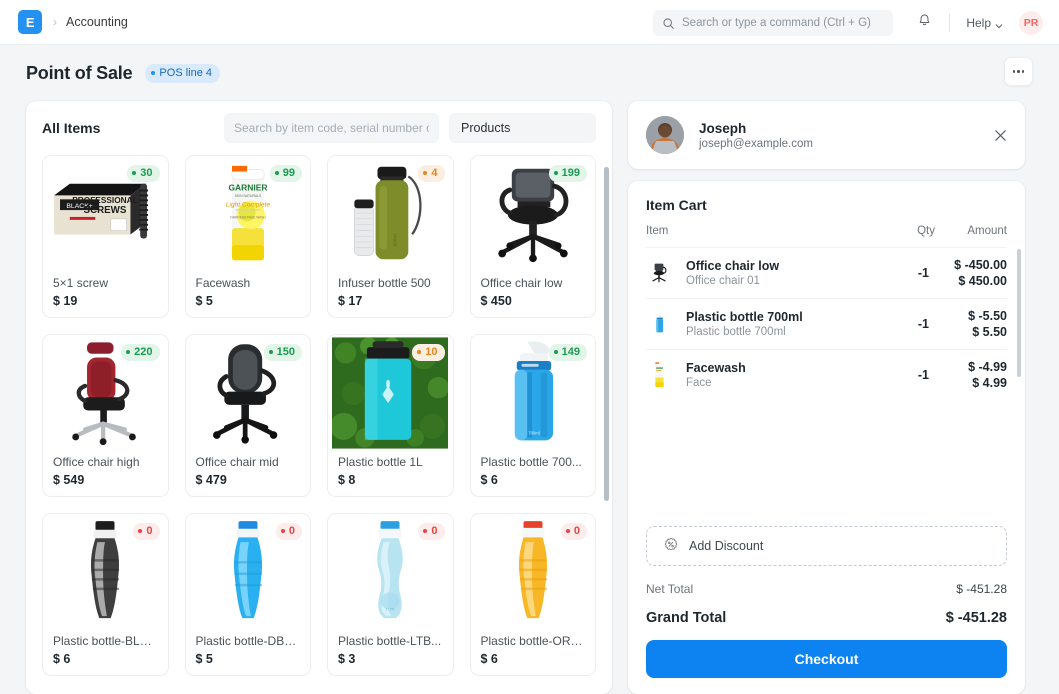 The width and height of the screenshot is (1059, 694). Describe the element at coordinates (733, 266) in the screenshot. I see `cart-item-name: Office chair low` at that location.